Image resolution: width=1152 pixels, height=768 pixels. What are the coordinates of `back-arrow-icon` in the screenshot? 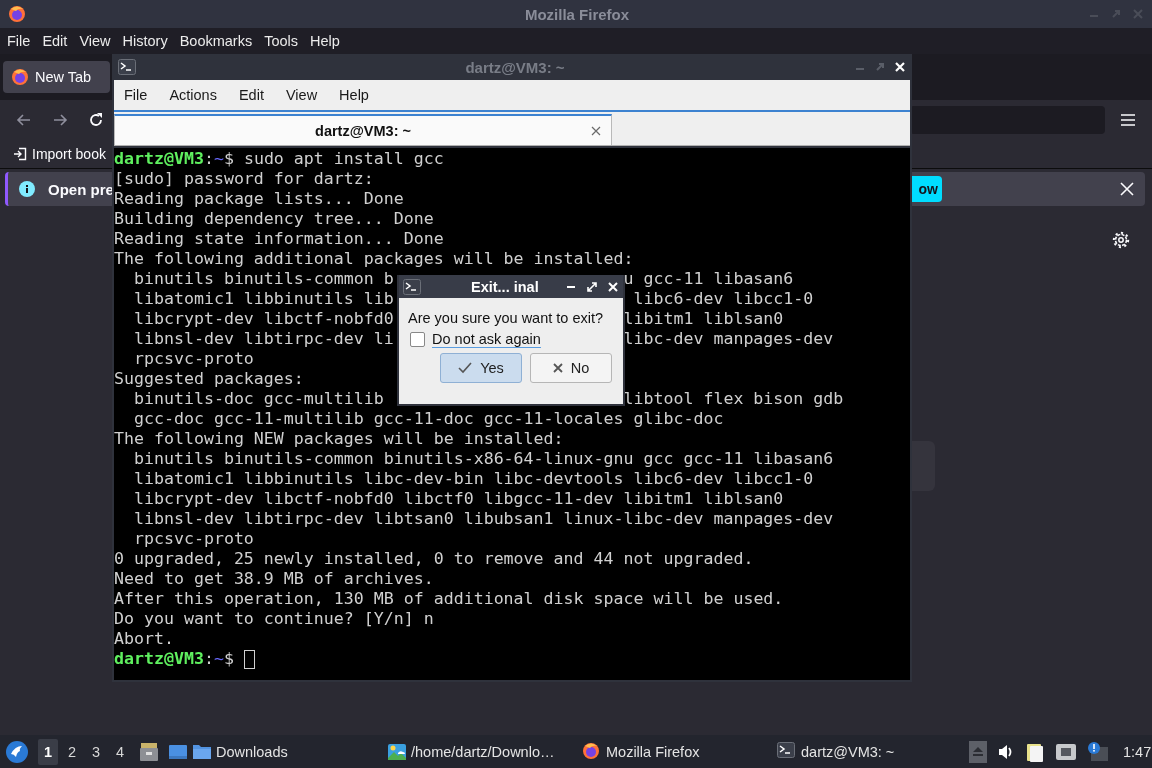 It's located at (24, 120).